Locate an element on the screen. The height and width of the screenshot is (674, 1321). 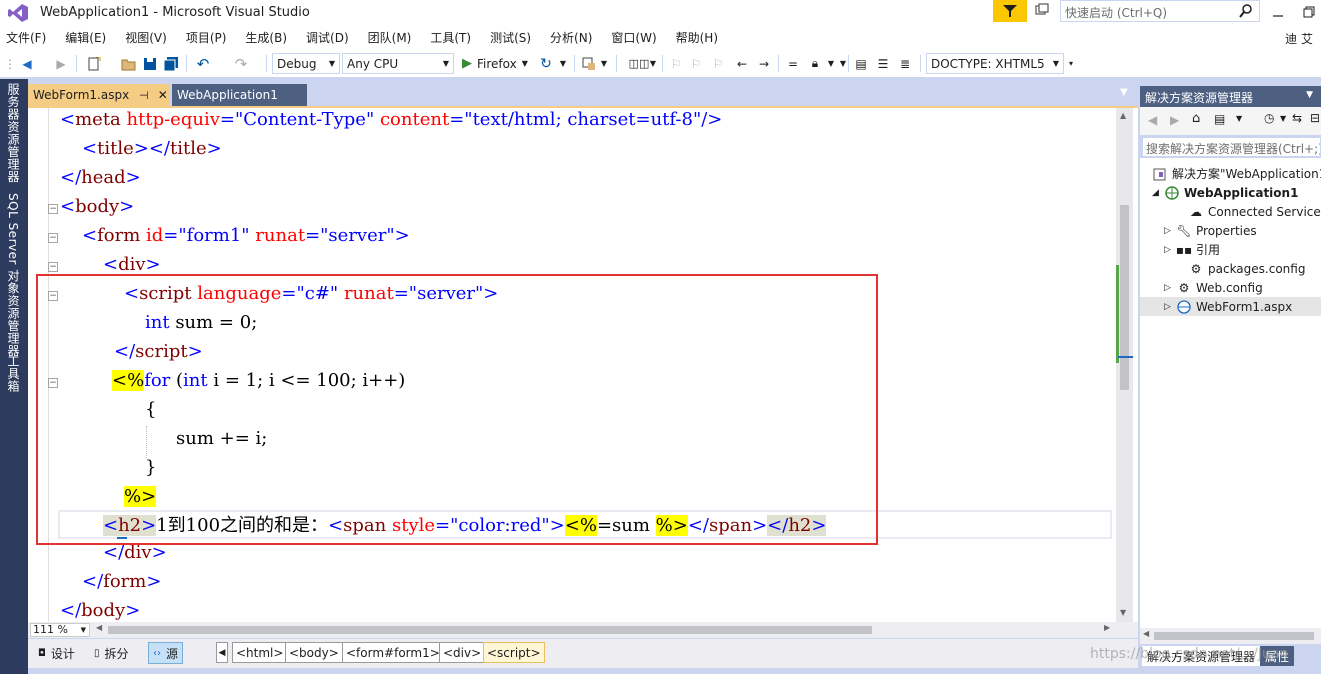
menu-analyze: 分析(N) is located at coordinates (571, 37).